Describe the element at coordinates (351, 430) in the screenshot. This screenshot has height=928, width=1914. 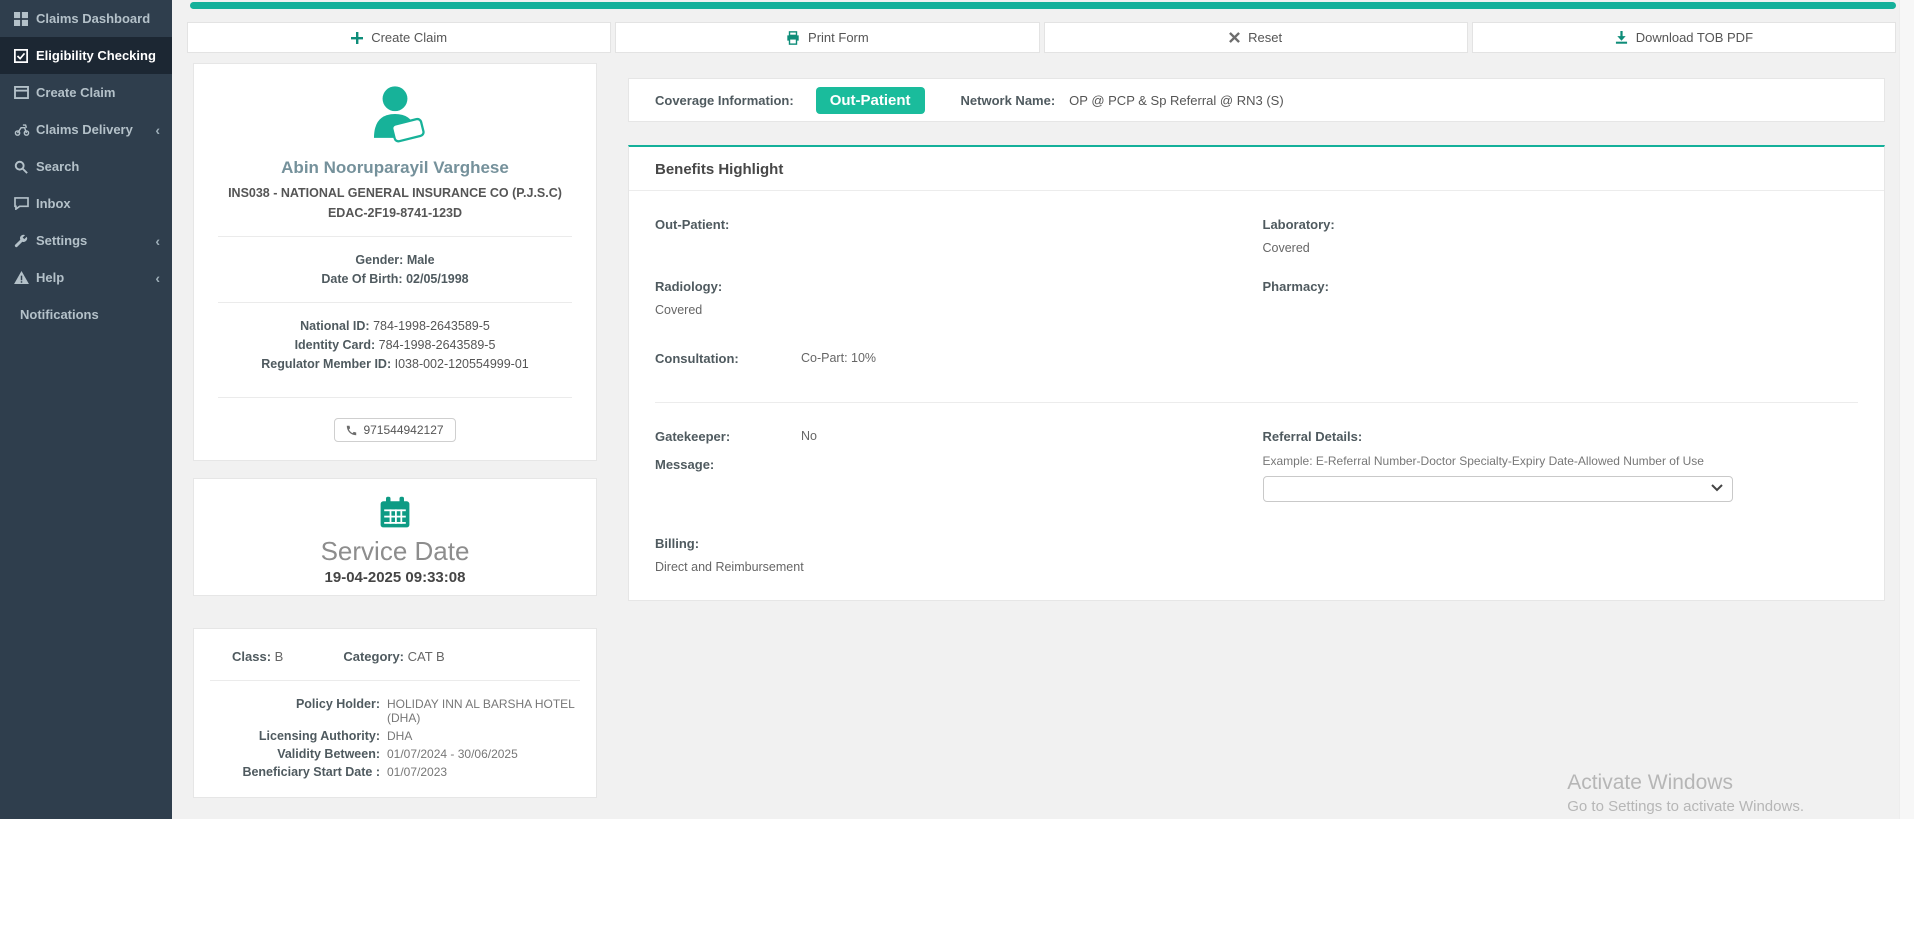
I see `phone-icon` at that location.